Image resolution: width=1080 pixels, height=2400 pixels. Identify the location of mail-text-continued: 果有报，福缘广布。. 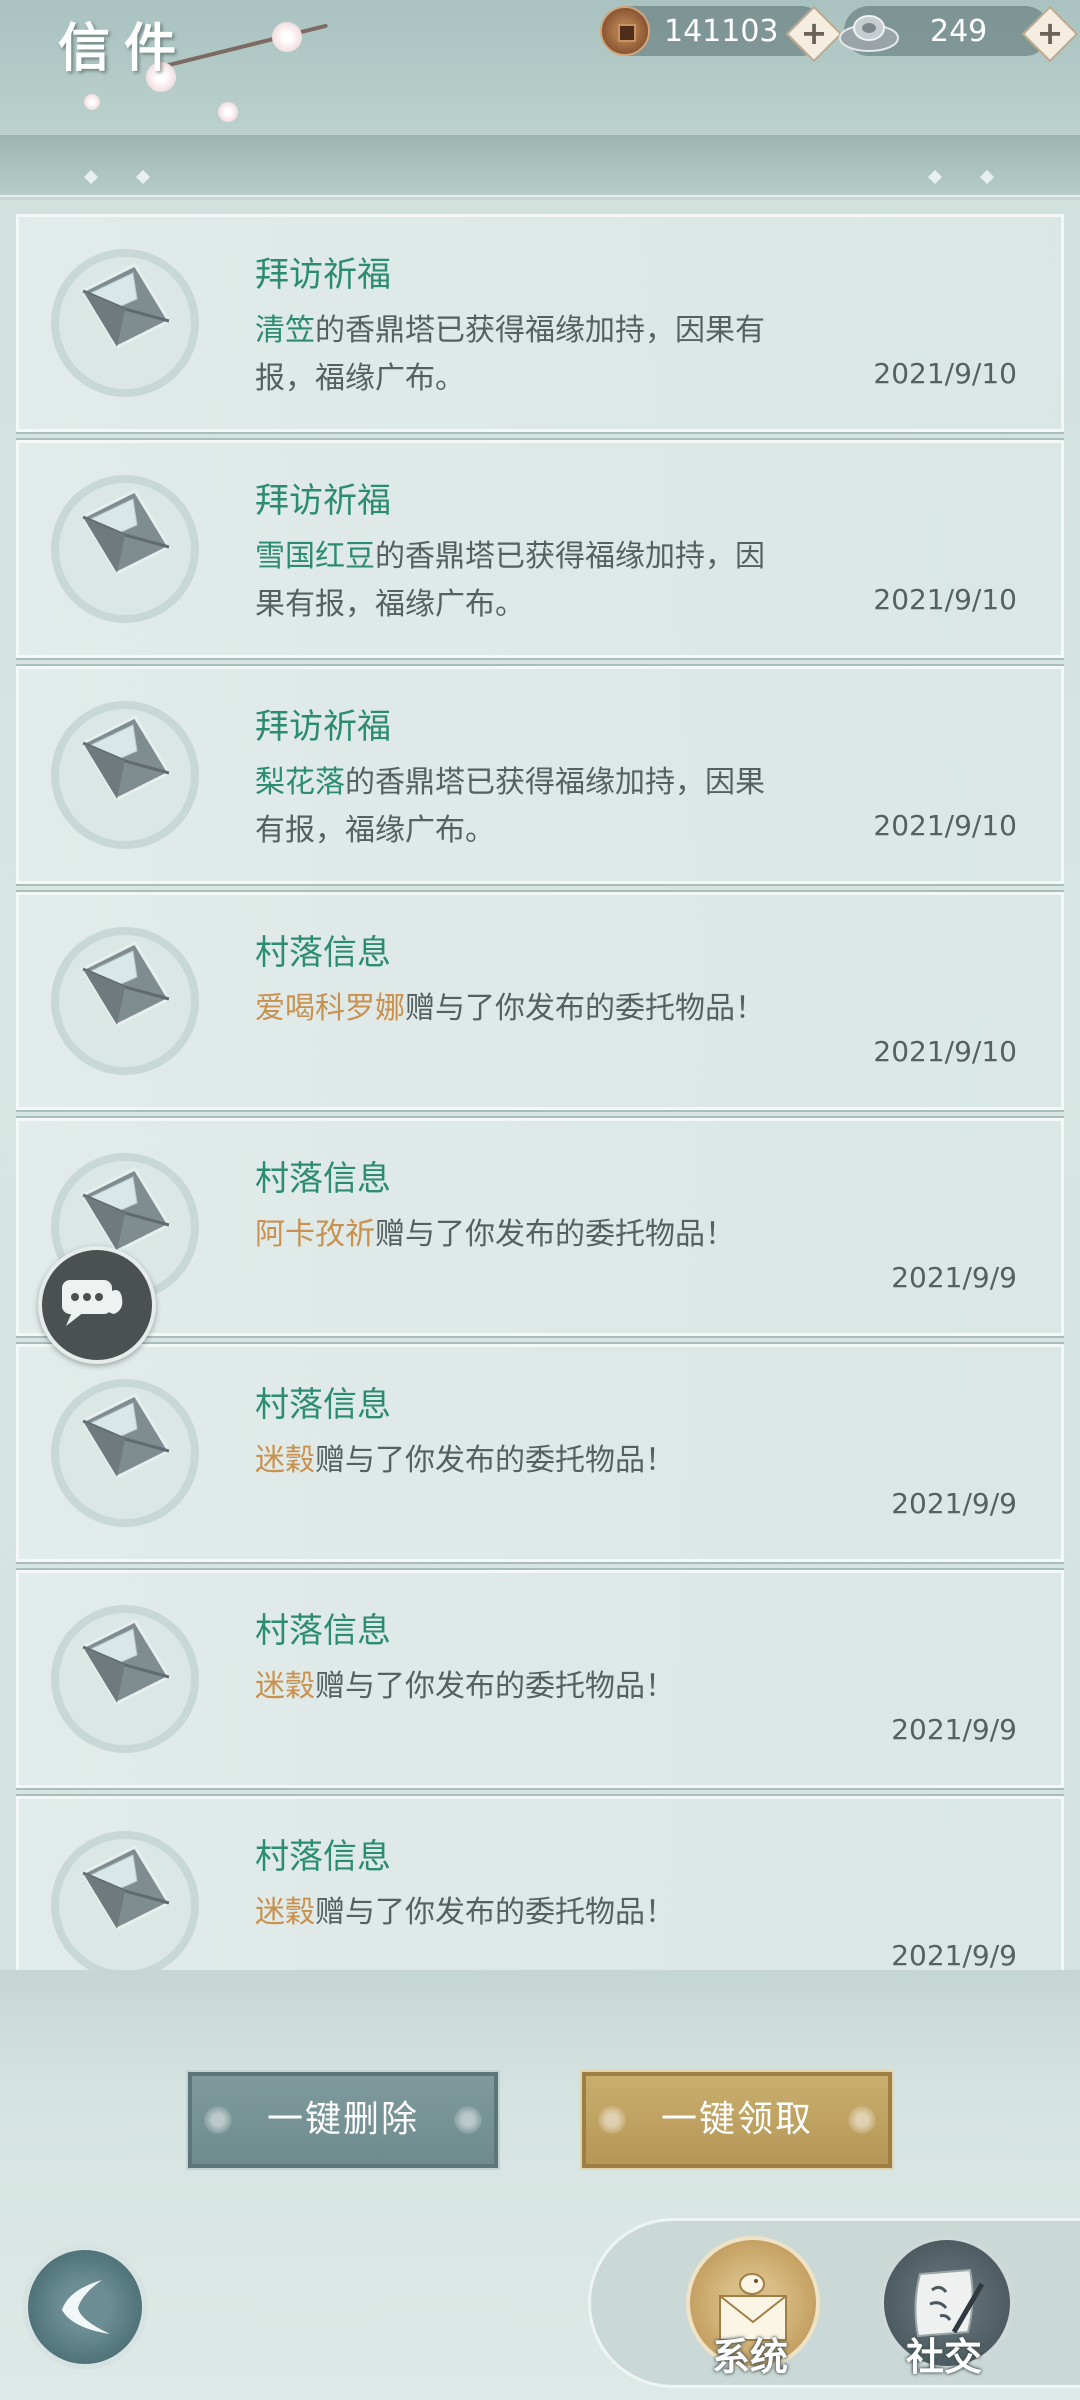
(390, 604).